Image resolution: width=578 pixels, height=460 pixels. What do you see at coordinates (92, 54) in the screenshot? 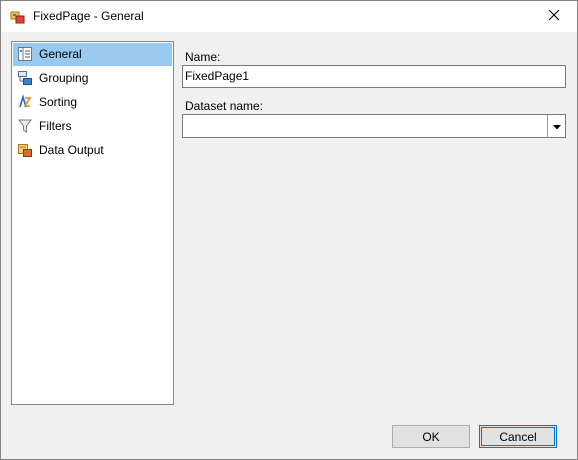
I see `nav-item-general: General` at bounding box center [92, 54].